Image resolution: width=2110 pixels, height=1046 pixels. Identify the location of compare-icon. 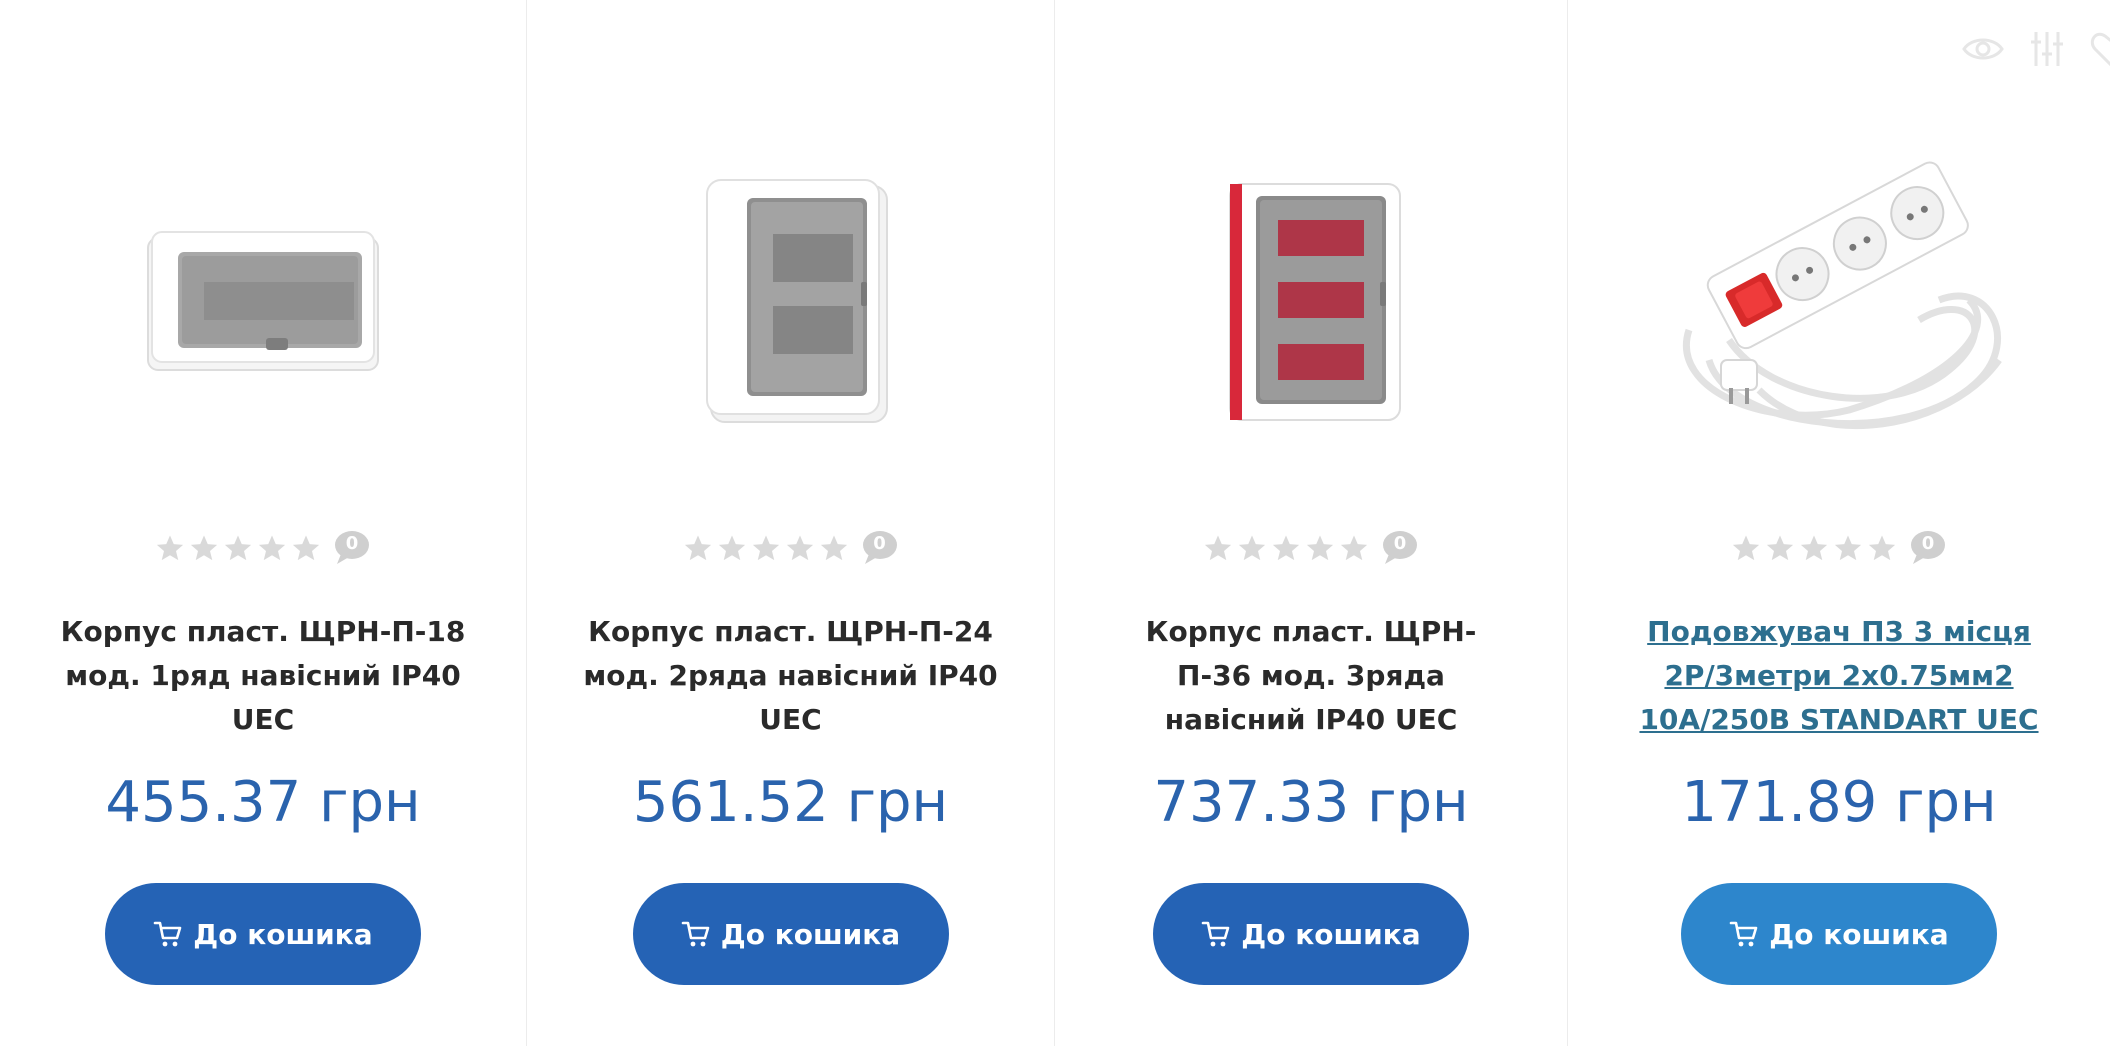
(2047, 49).